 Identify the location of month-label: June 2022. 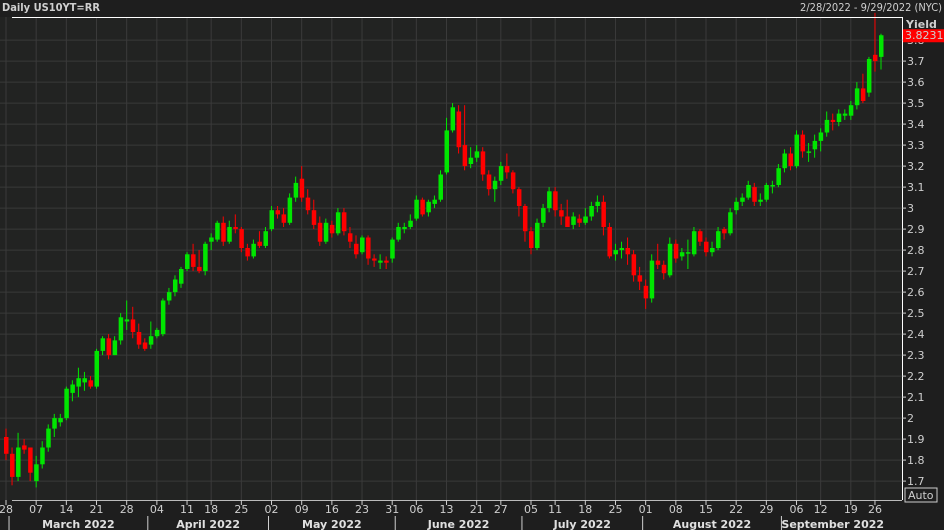
(458, 524).